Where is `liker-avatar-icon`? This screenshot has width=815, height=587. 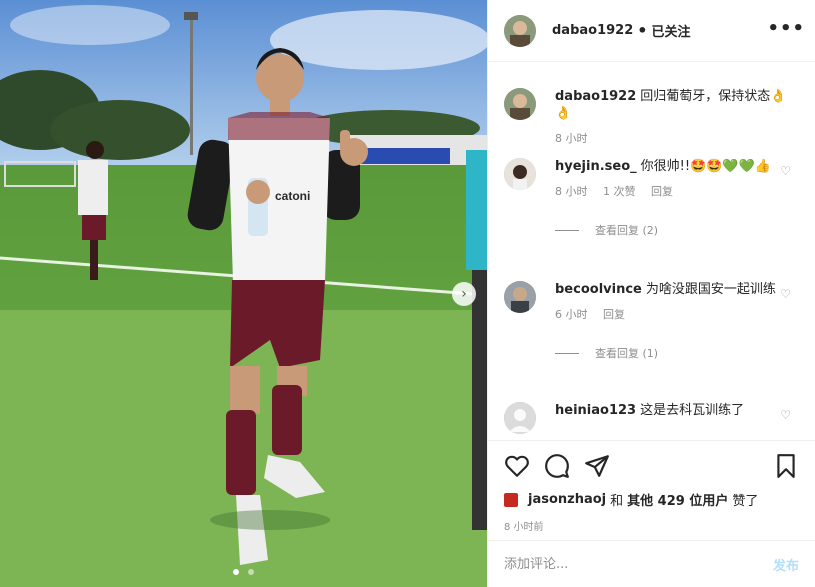 liker-avatar-icon is located at coordinates (511, 499).